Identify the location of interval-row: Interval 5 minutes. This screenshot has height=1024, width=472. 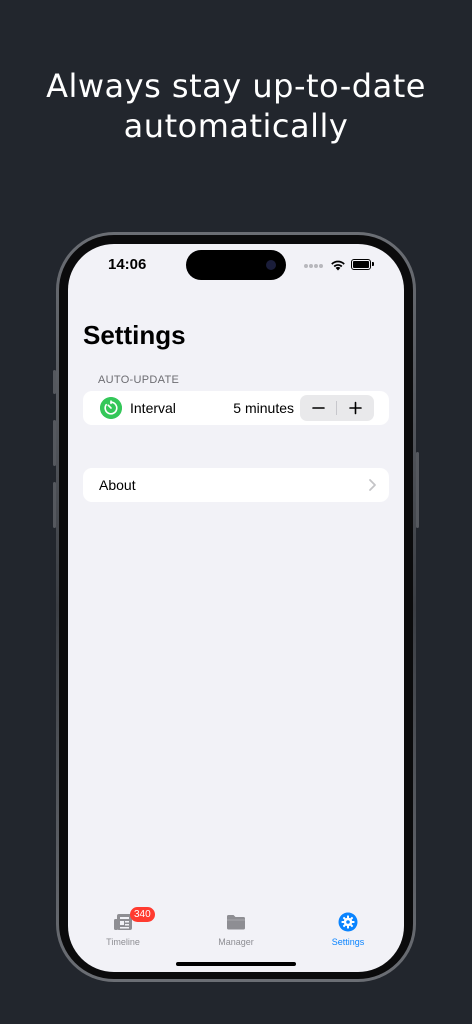
(236, 408).